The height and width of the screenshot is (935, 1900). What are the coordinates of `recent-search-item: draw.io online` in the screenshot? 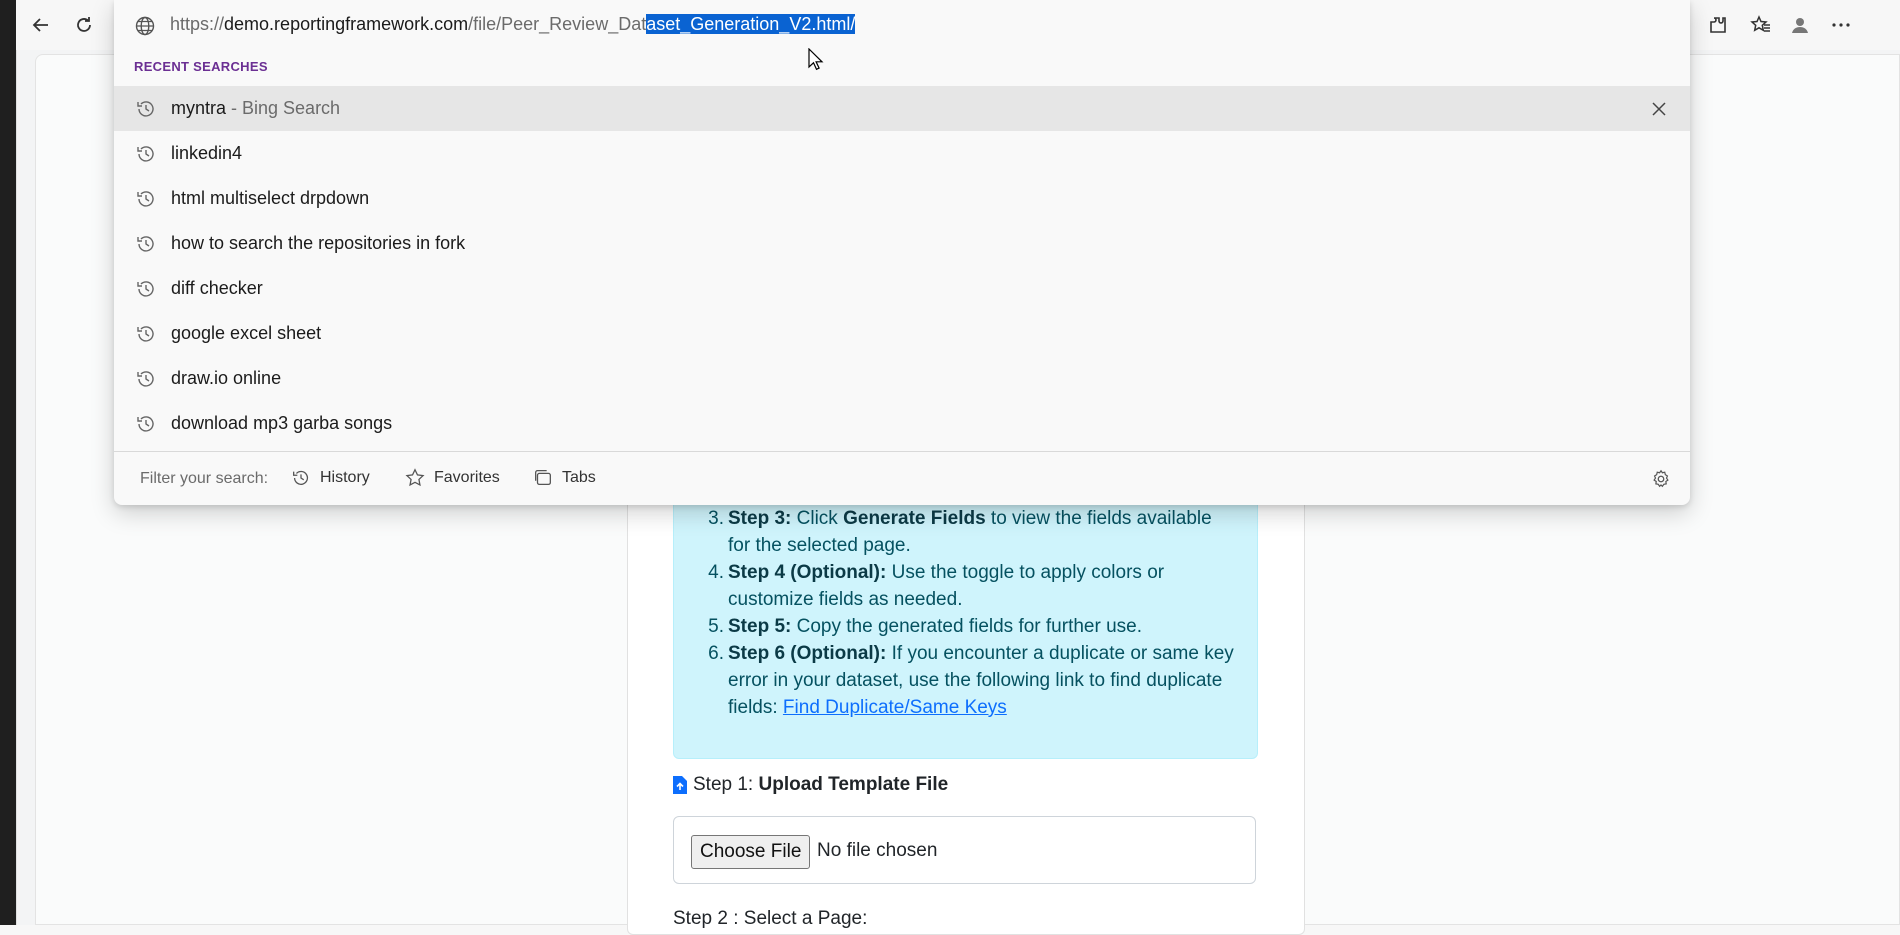 It's located at (902, 378).